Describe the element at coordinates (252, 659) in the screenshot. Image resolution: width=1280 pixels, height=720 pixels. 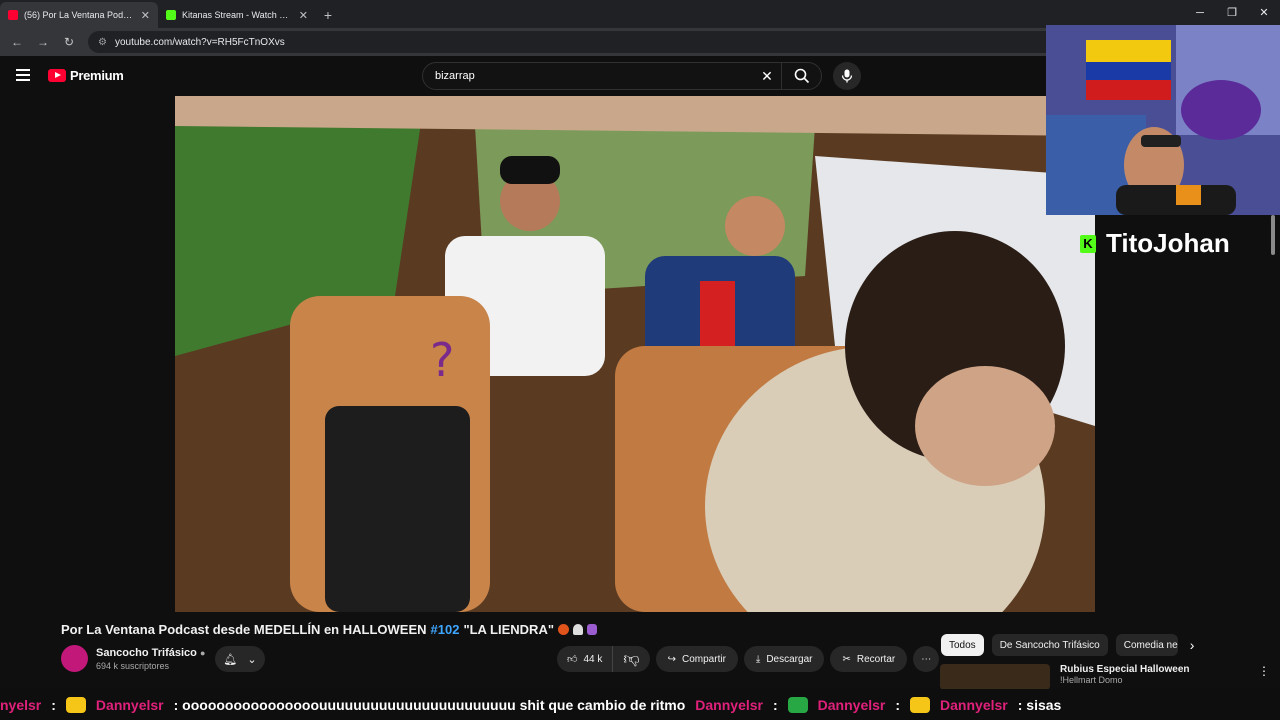
I see `chevron-down-icon: ⌄` at that location.